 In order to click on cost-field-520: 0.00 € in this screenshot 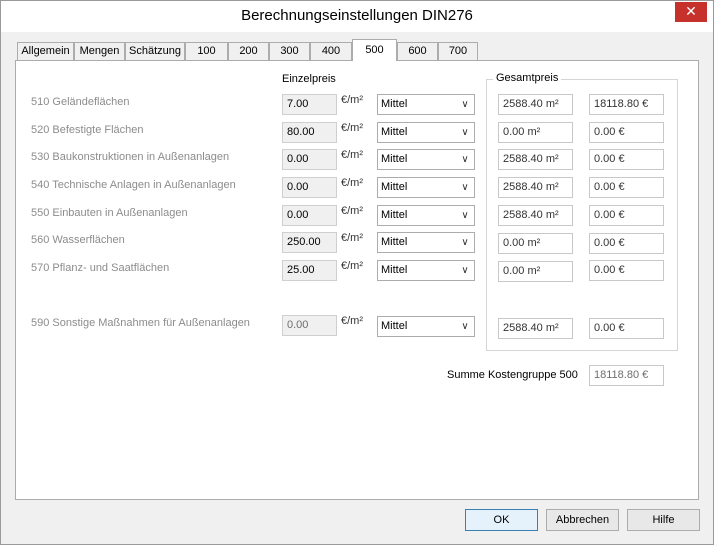, I will do `click(626, 132)`.